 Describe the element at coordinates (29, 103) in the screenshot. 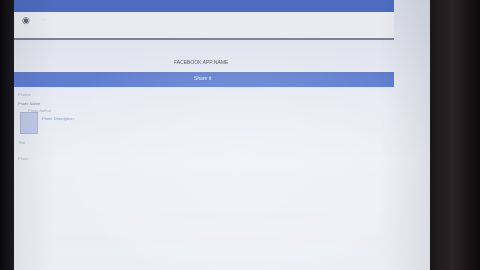

I see `small-text-2: Photo Name` at that location.